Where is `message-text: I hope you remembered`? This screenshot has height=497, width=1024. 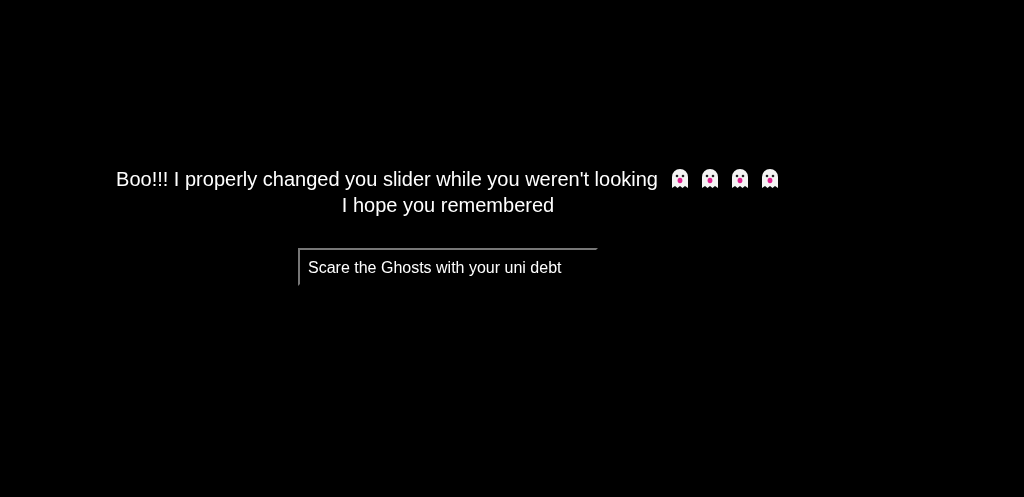
message-text: I hope you remembered is located at coordinates (448, 205).